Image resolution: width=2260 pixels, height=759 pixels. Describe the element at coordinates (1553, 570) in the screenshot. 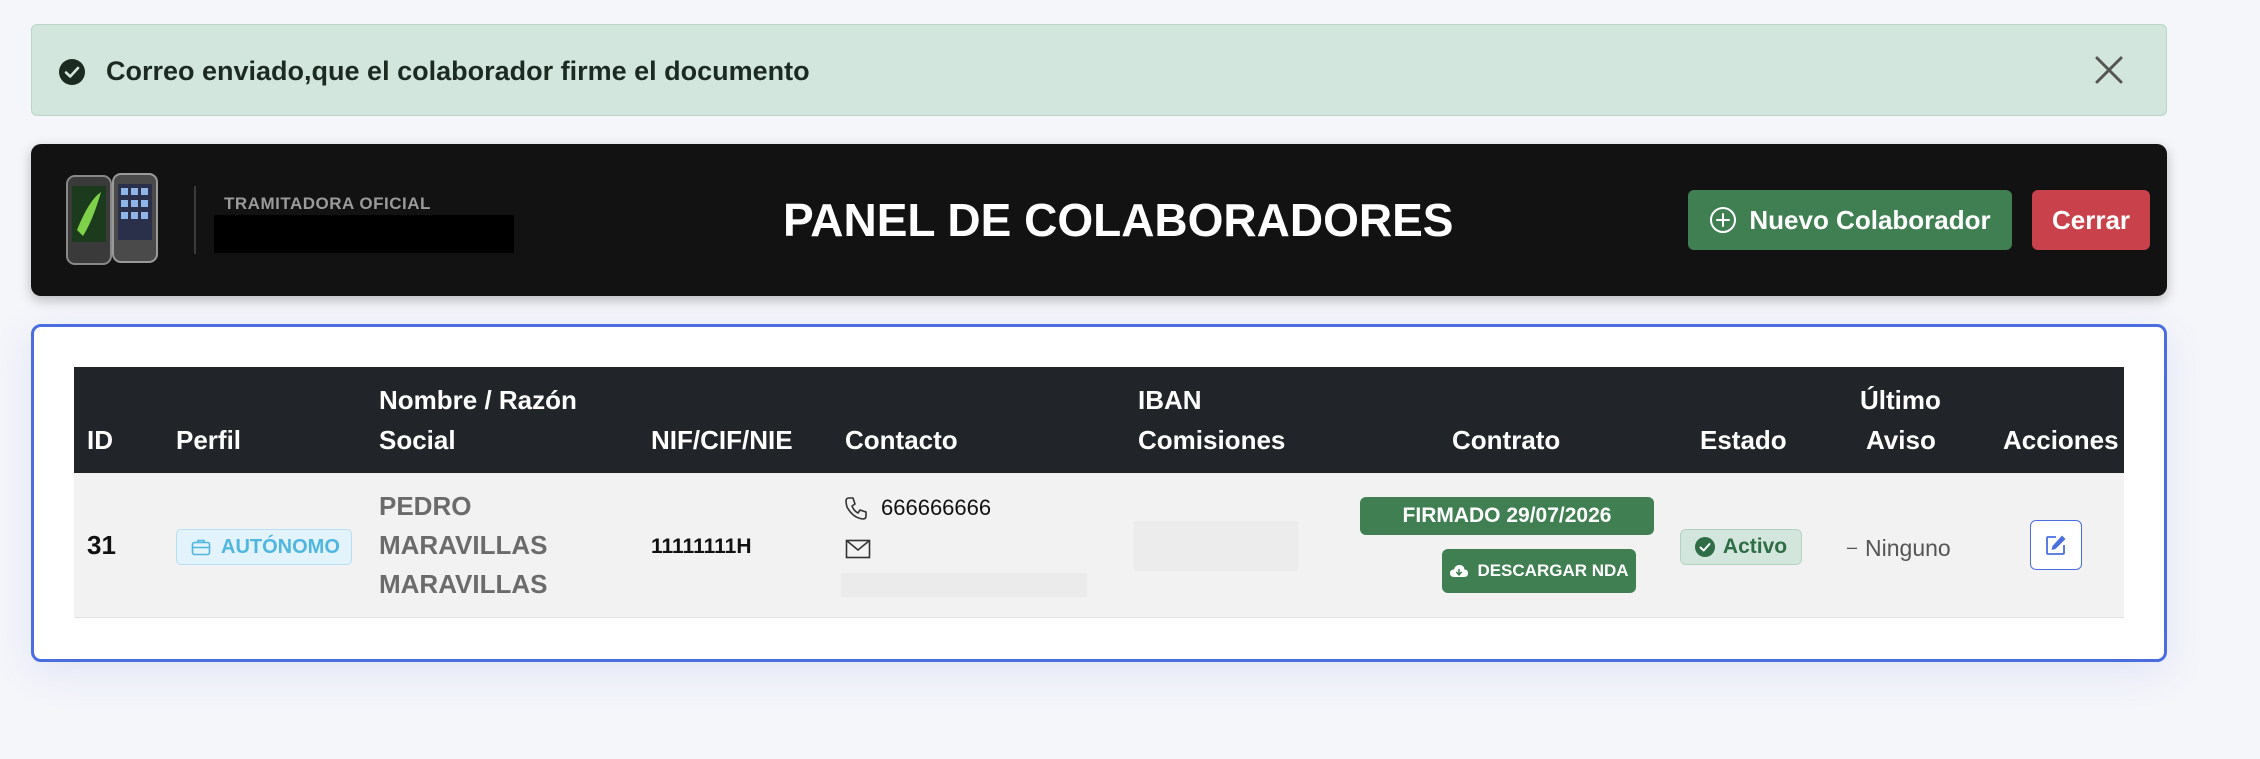

I see `download-nda-label: DESCARGAR NDA` at that location.